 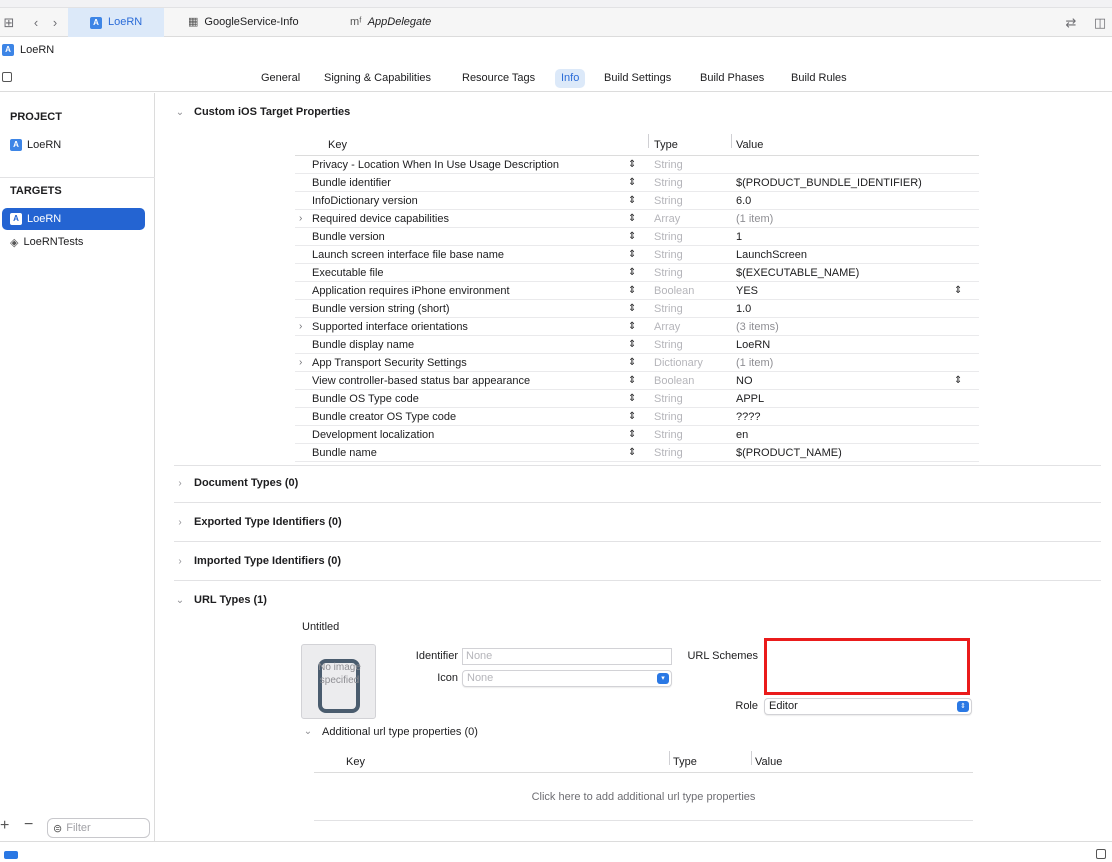 What do you see at coordinates (390, 327) in the screenshot?
I see `property-key: Supported interface orientations` at bounding box center [390, 327].